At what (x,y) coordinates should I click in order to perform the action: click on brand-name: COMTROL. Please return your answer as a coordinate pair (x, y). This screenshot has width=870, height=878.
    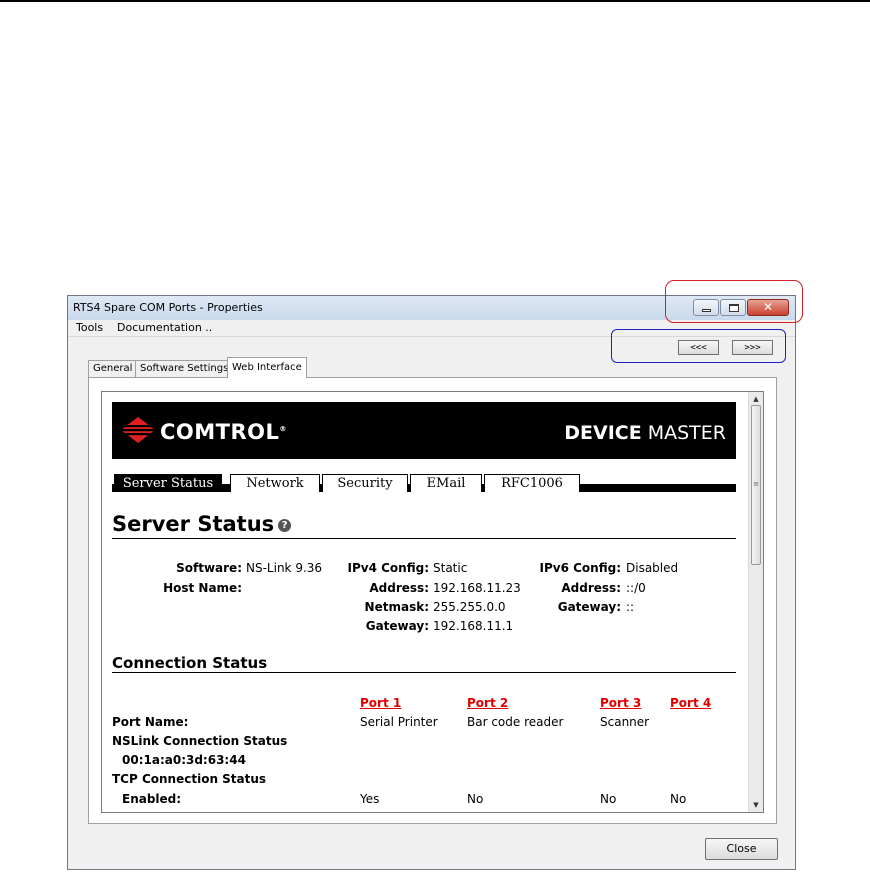
    Looking at the image, I should click on (220, 432).